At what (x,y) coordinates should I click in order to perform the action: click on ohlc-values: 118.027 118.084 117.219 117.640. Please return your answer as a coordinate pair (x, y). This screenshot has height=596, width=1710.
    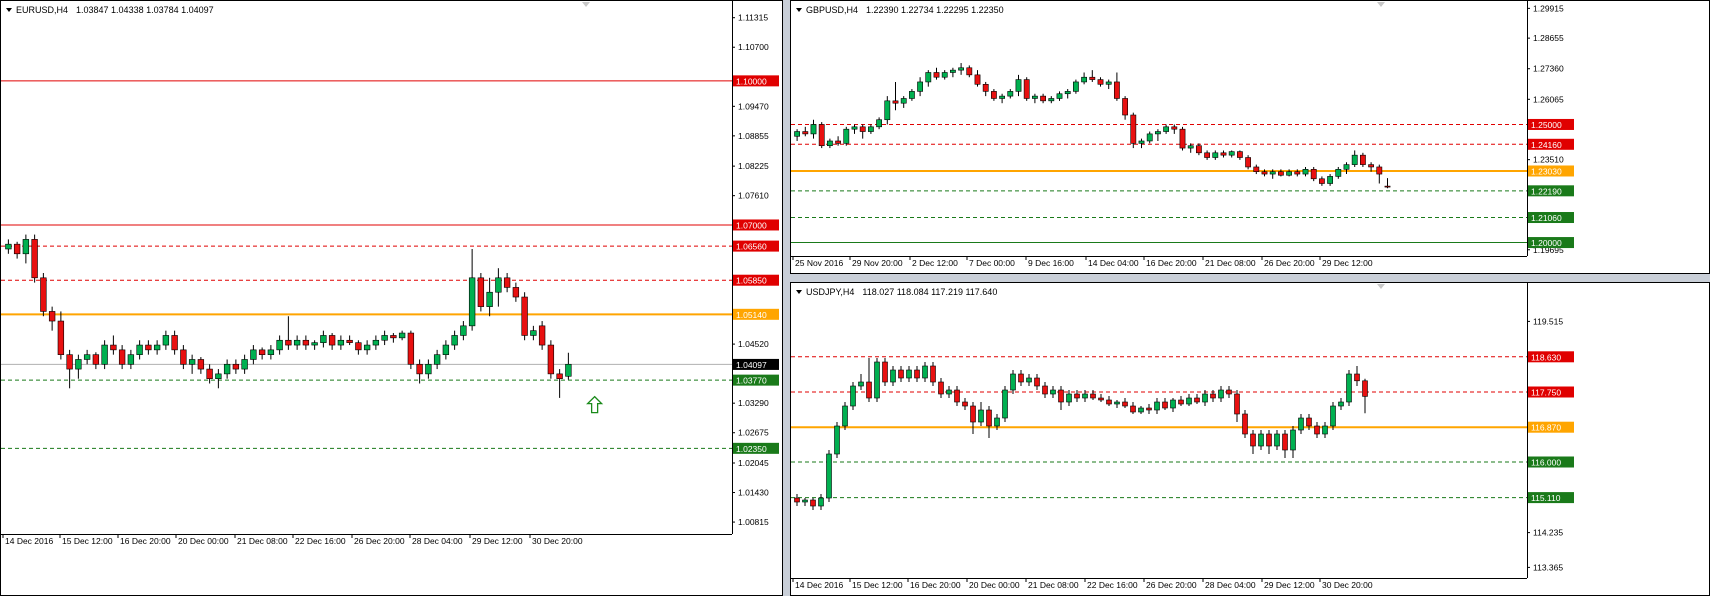
    Looking at the image, I should click on (929, 292).